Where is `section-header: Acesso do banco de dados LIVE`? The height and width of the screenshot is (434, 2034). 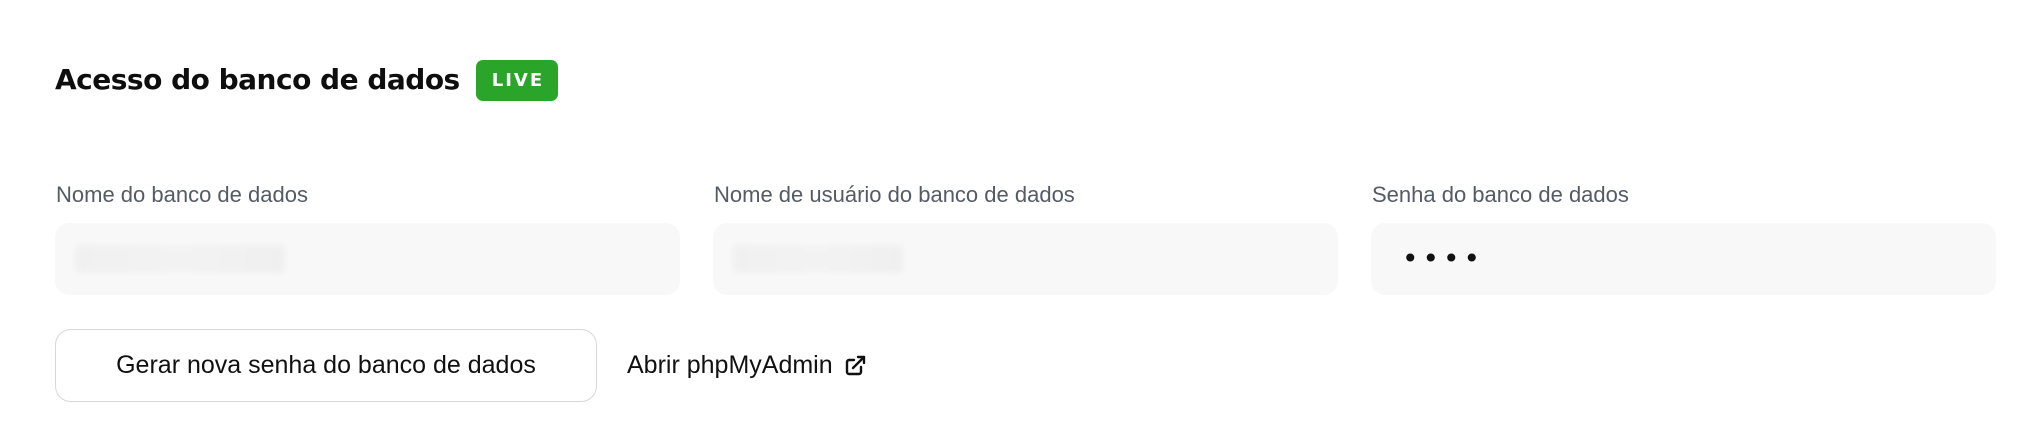
section-header: Acesso do banco de dados LIVE is located at coordinates (307, 80).